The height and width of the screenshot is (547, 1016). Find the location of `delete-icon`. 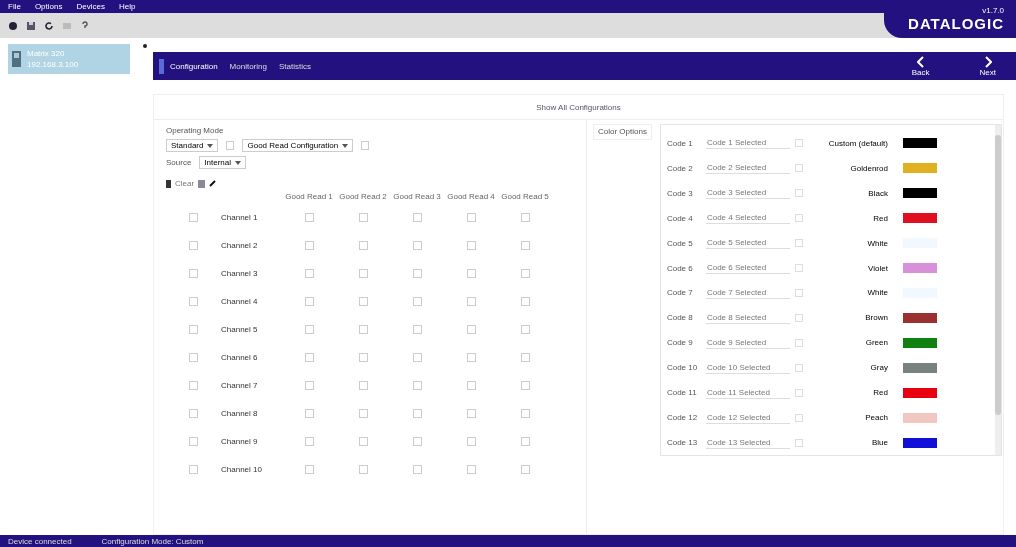

delete-icon is located at coordinates (168, 183).